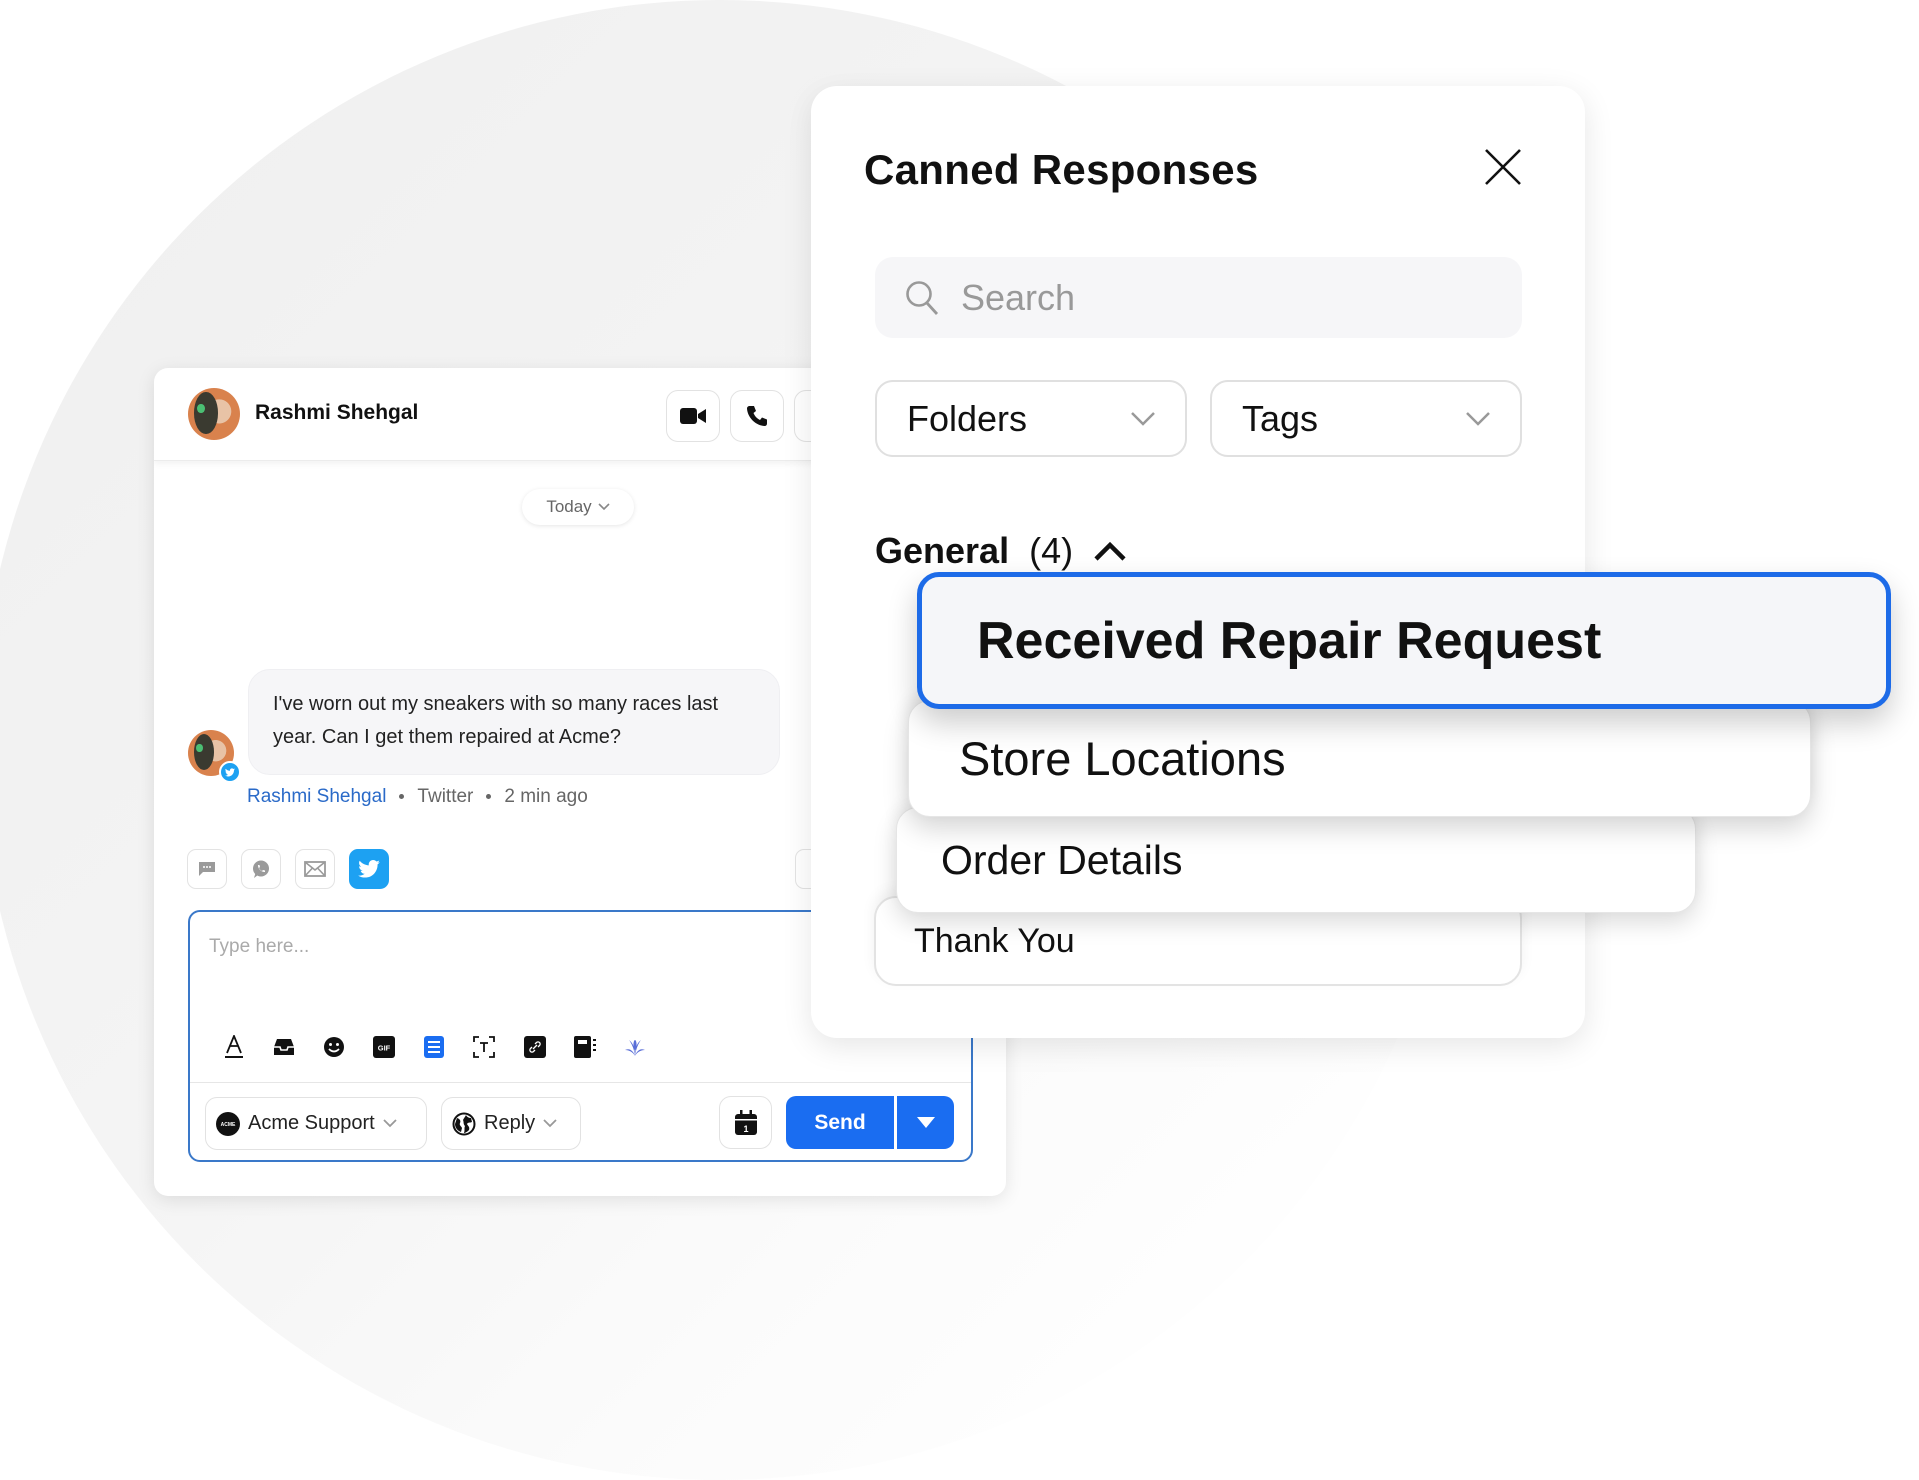 The image size is (1919, 1480). I want to click on text-recognition-button, so click(484, 1047).